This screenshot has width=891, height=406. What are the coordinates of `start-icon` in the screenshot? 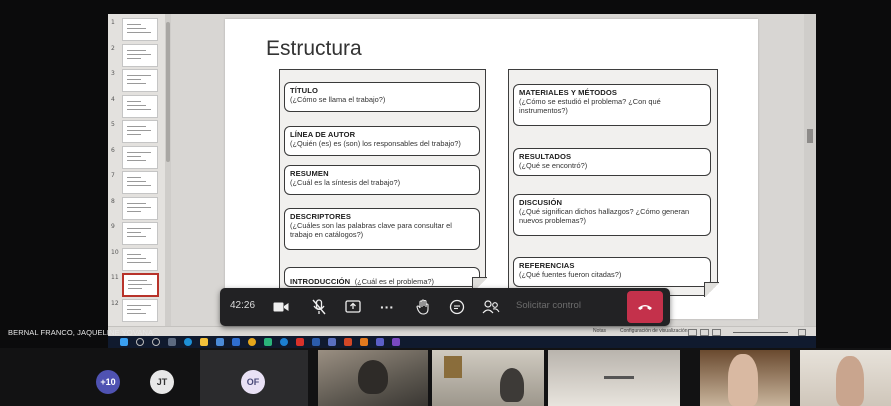 It's located at (124, 342).